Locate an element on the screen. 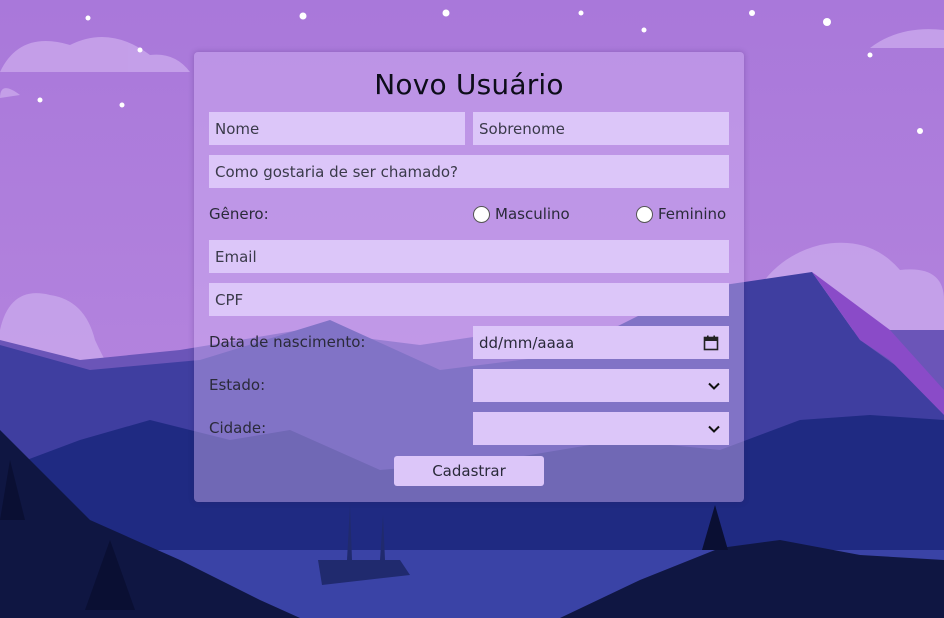  radio-masculino-label: Masculino is located at coordinates (532, 214).